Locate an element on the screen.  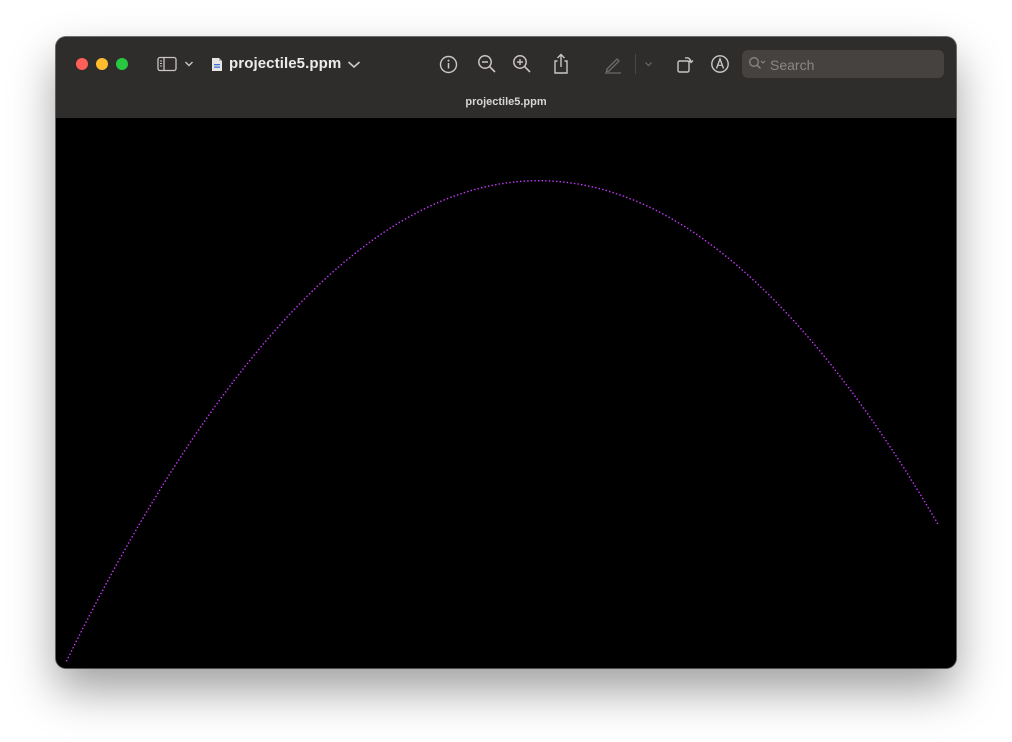
info-icon is located at coordinates (448, 64).